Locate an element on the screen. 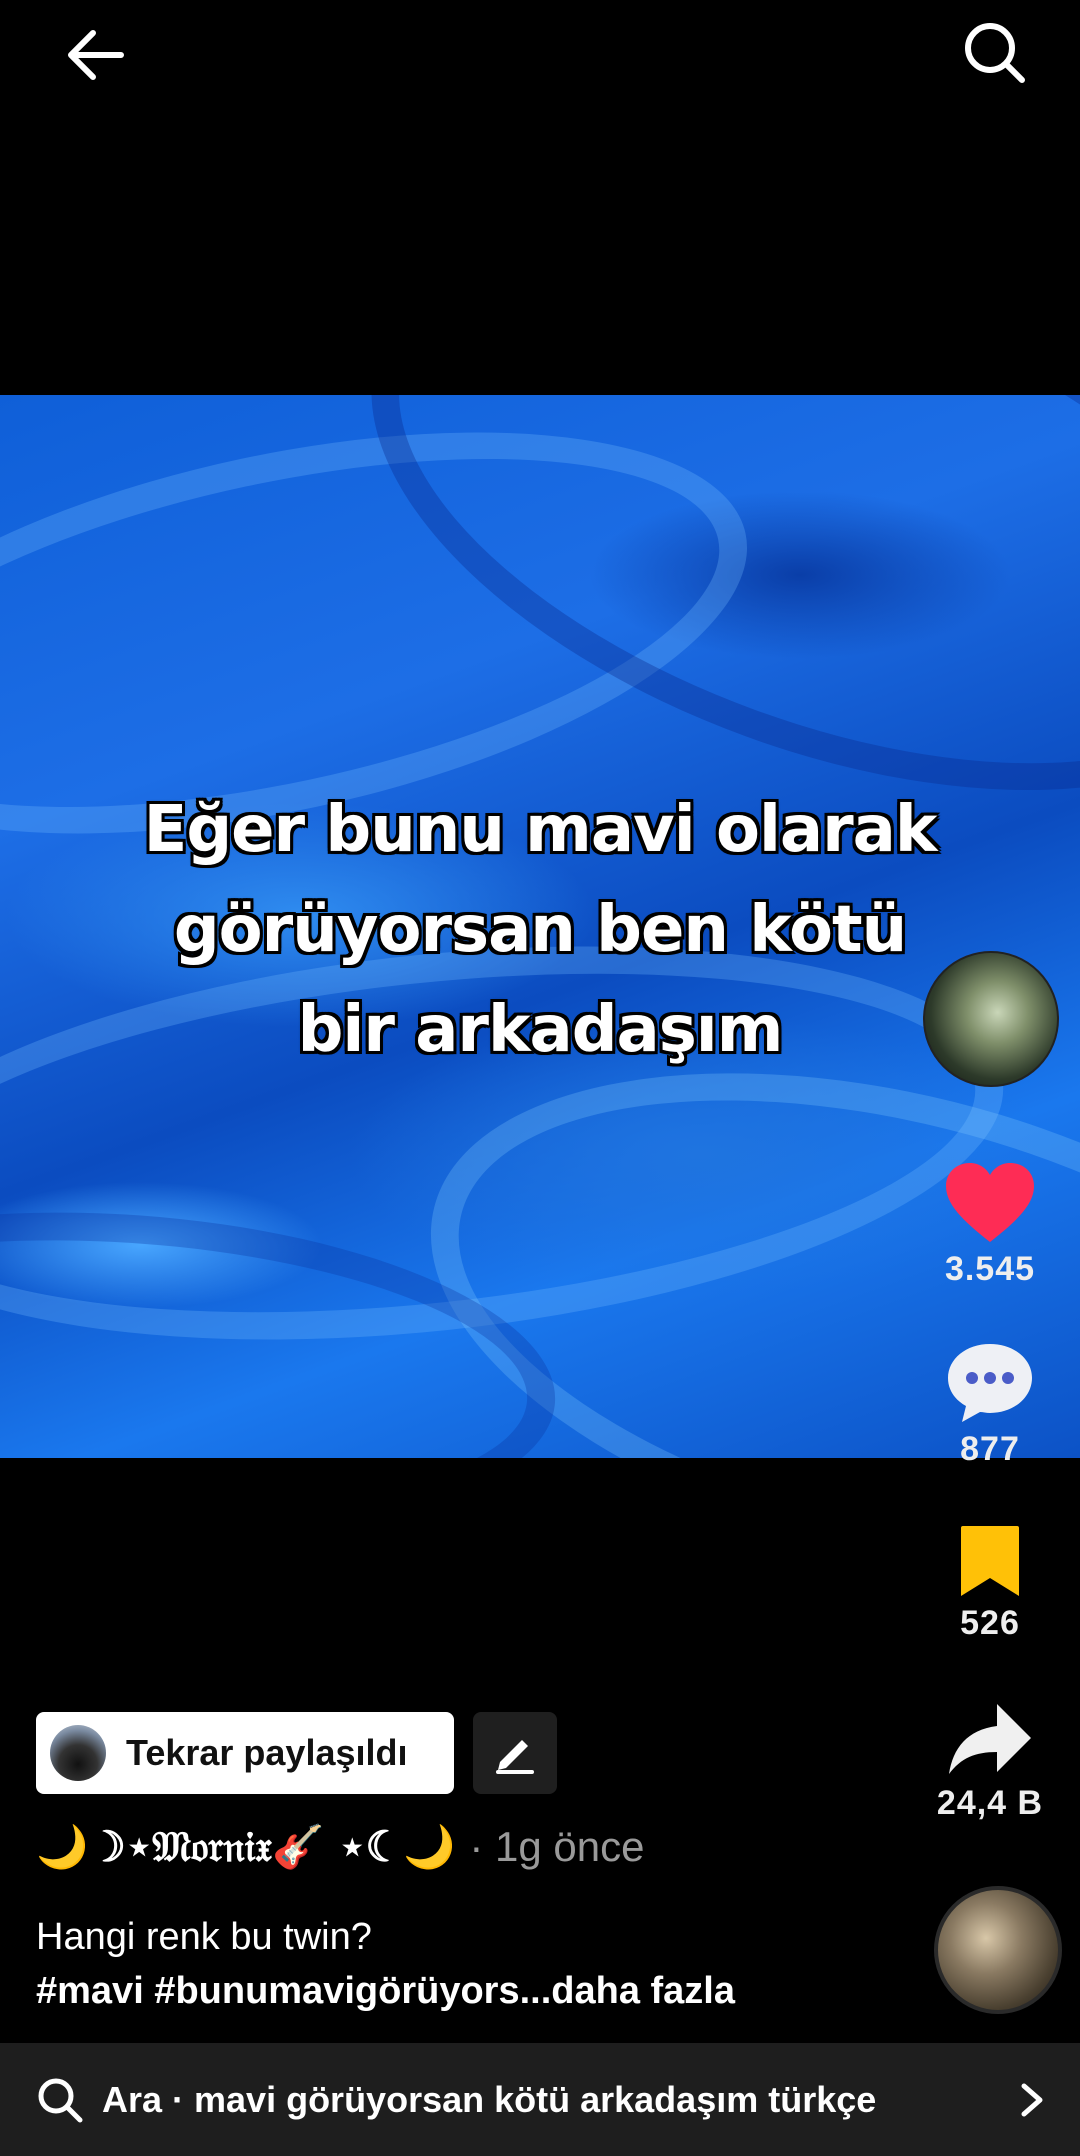  like-count: 3.545 is located at coordinates (990, 1269).